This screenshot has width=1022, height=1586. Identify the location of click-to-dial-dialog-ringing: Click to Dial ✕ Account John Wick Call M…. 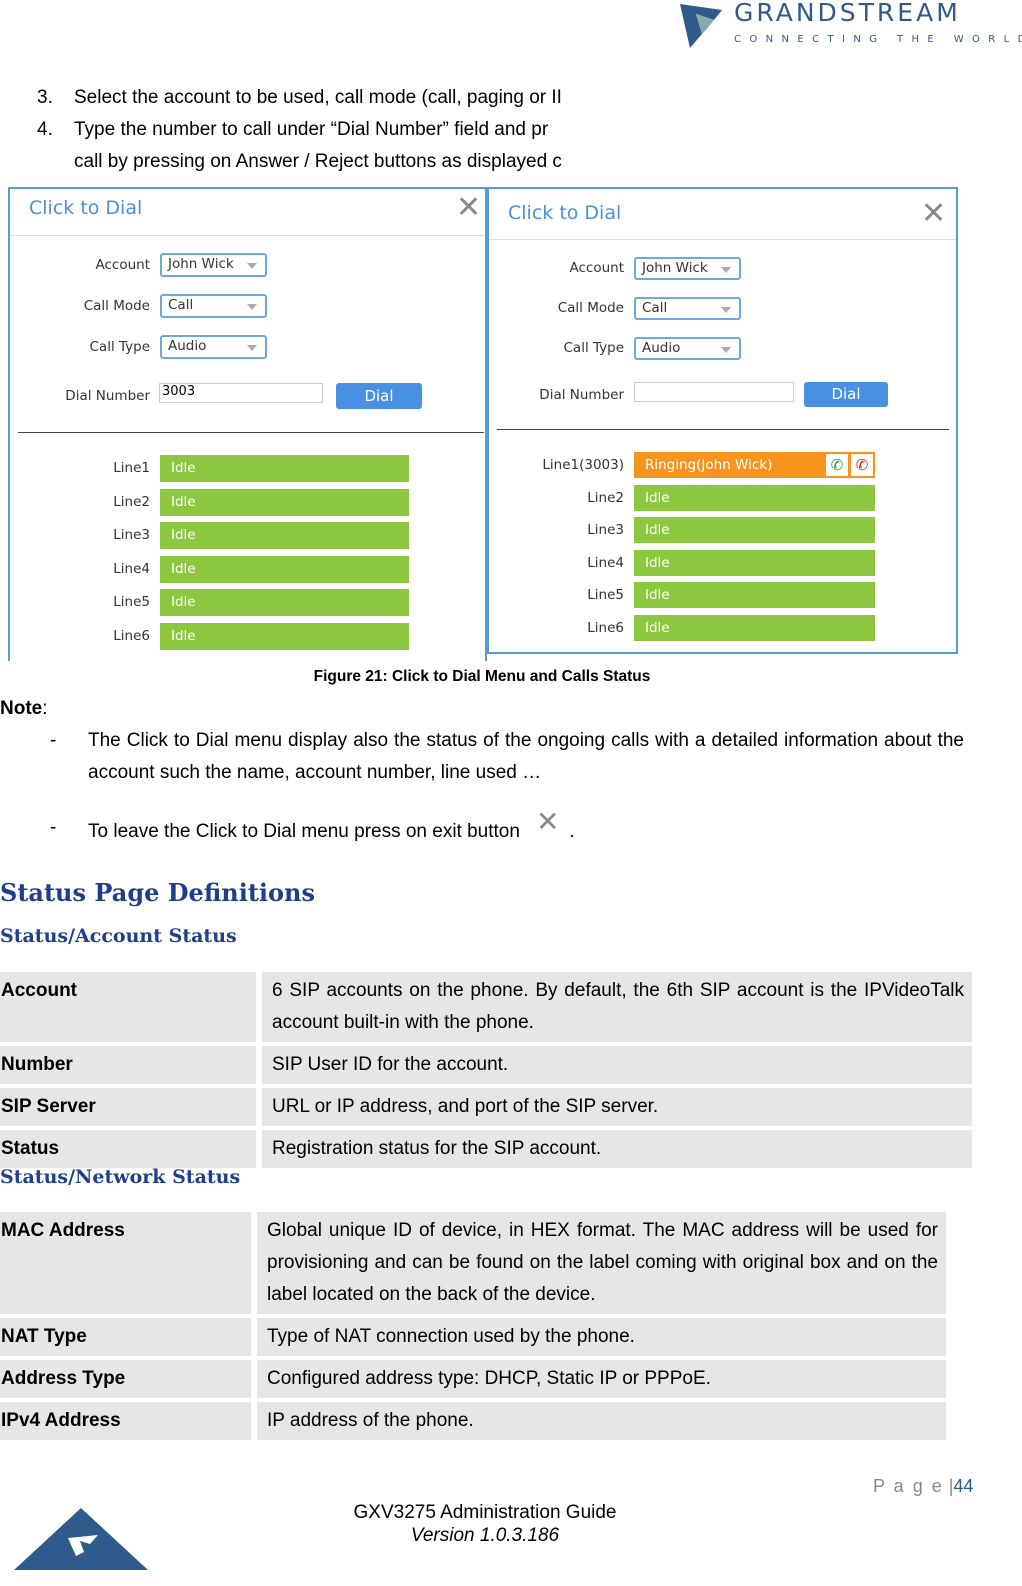
(722, 420).